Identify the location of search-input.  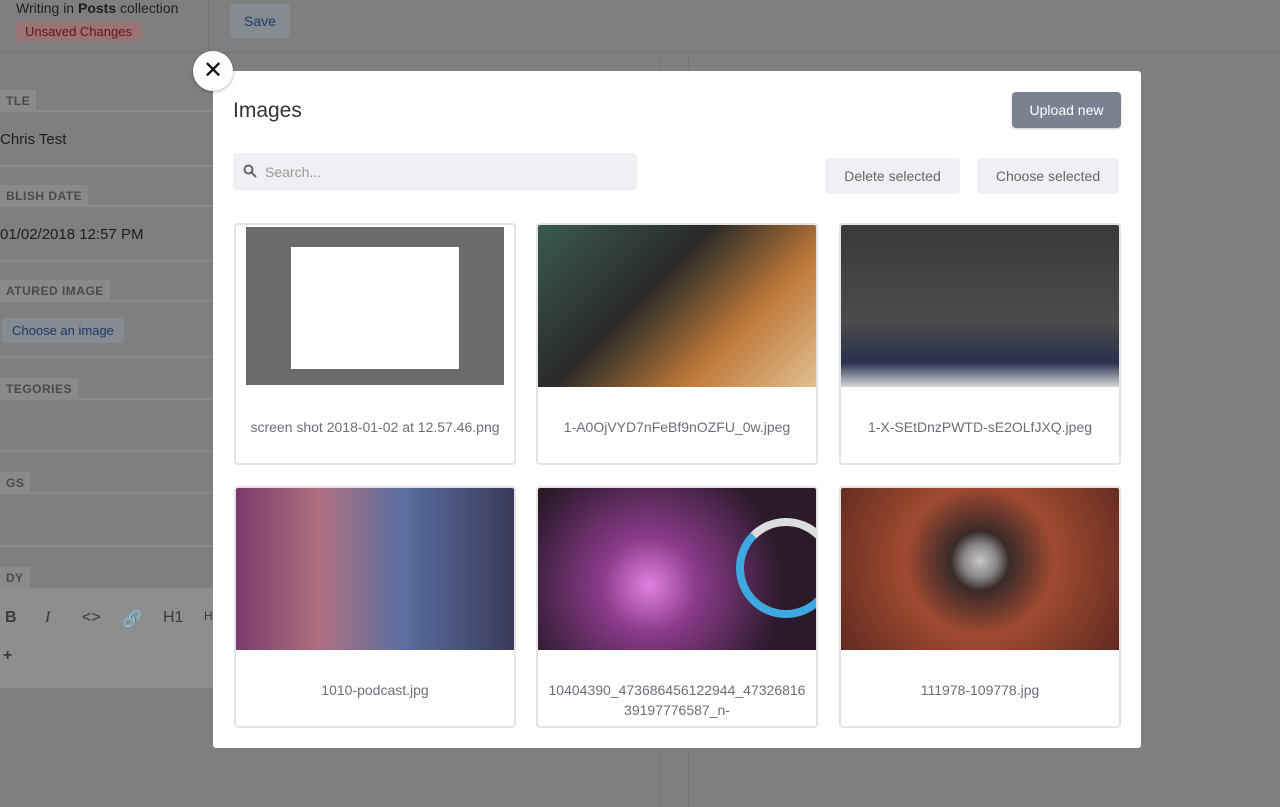
(445, 171).